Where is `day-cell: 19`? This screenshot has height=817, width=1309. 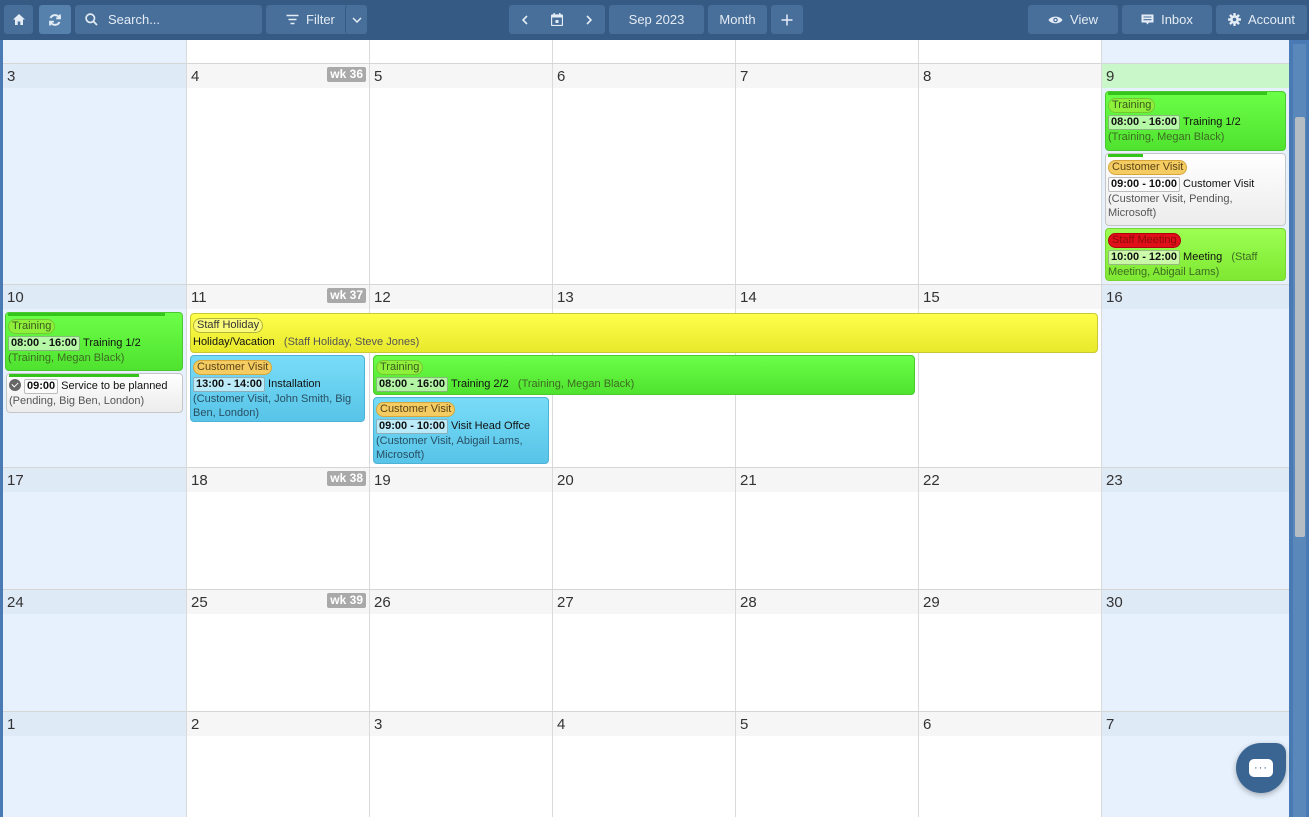
day-cell: 19 is located at coordinates (460, 528).